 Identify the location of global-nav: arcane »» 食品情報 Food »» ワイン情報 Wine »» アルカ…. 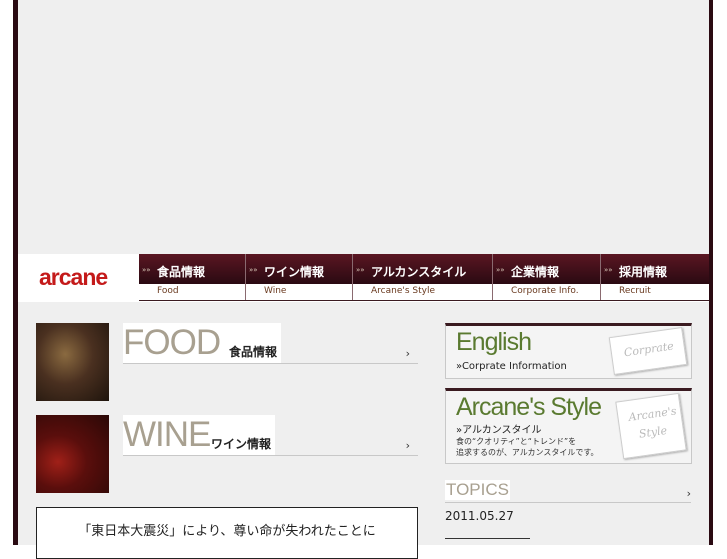
(363, 277).